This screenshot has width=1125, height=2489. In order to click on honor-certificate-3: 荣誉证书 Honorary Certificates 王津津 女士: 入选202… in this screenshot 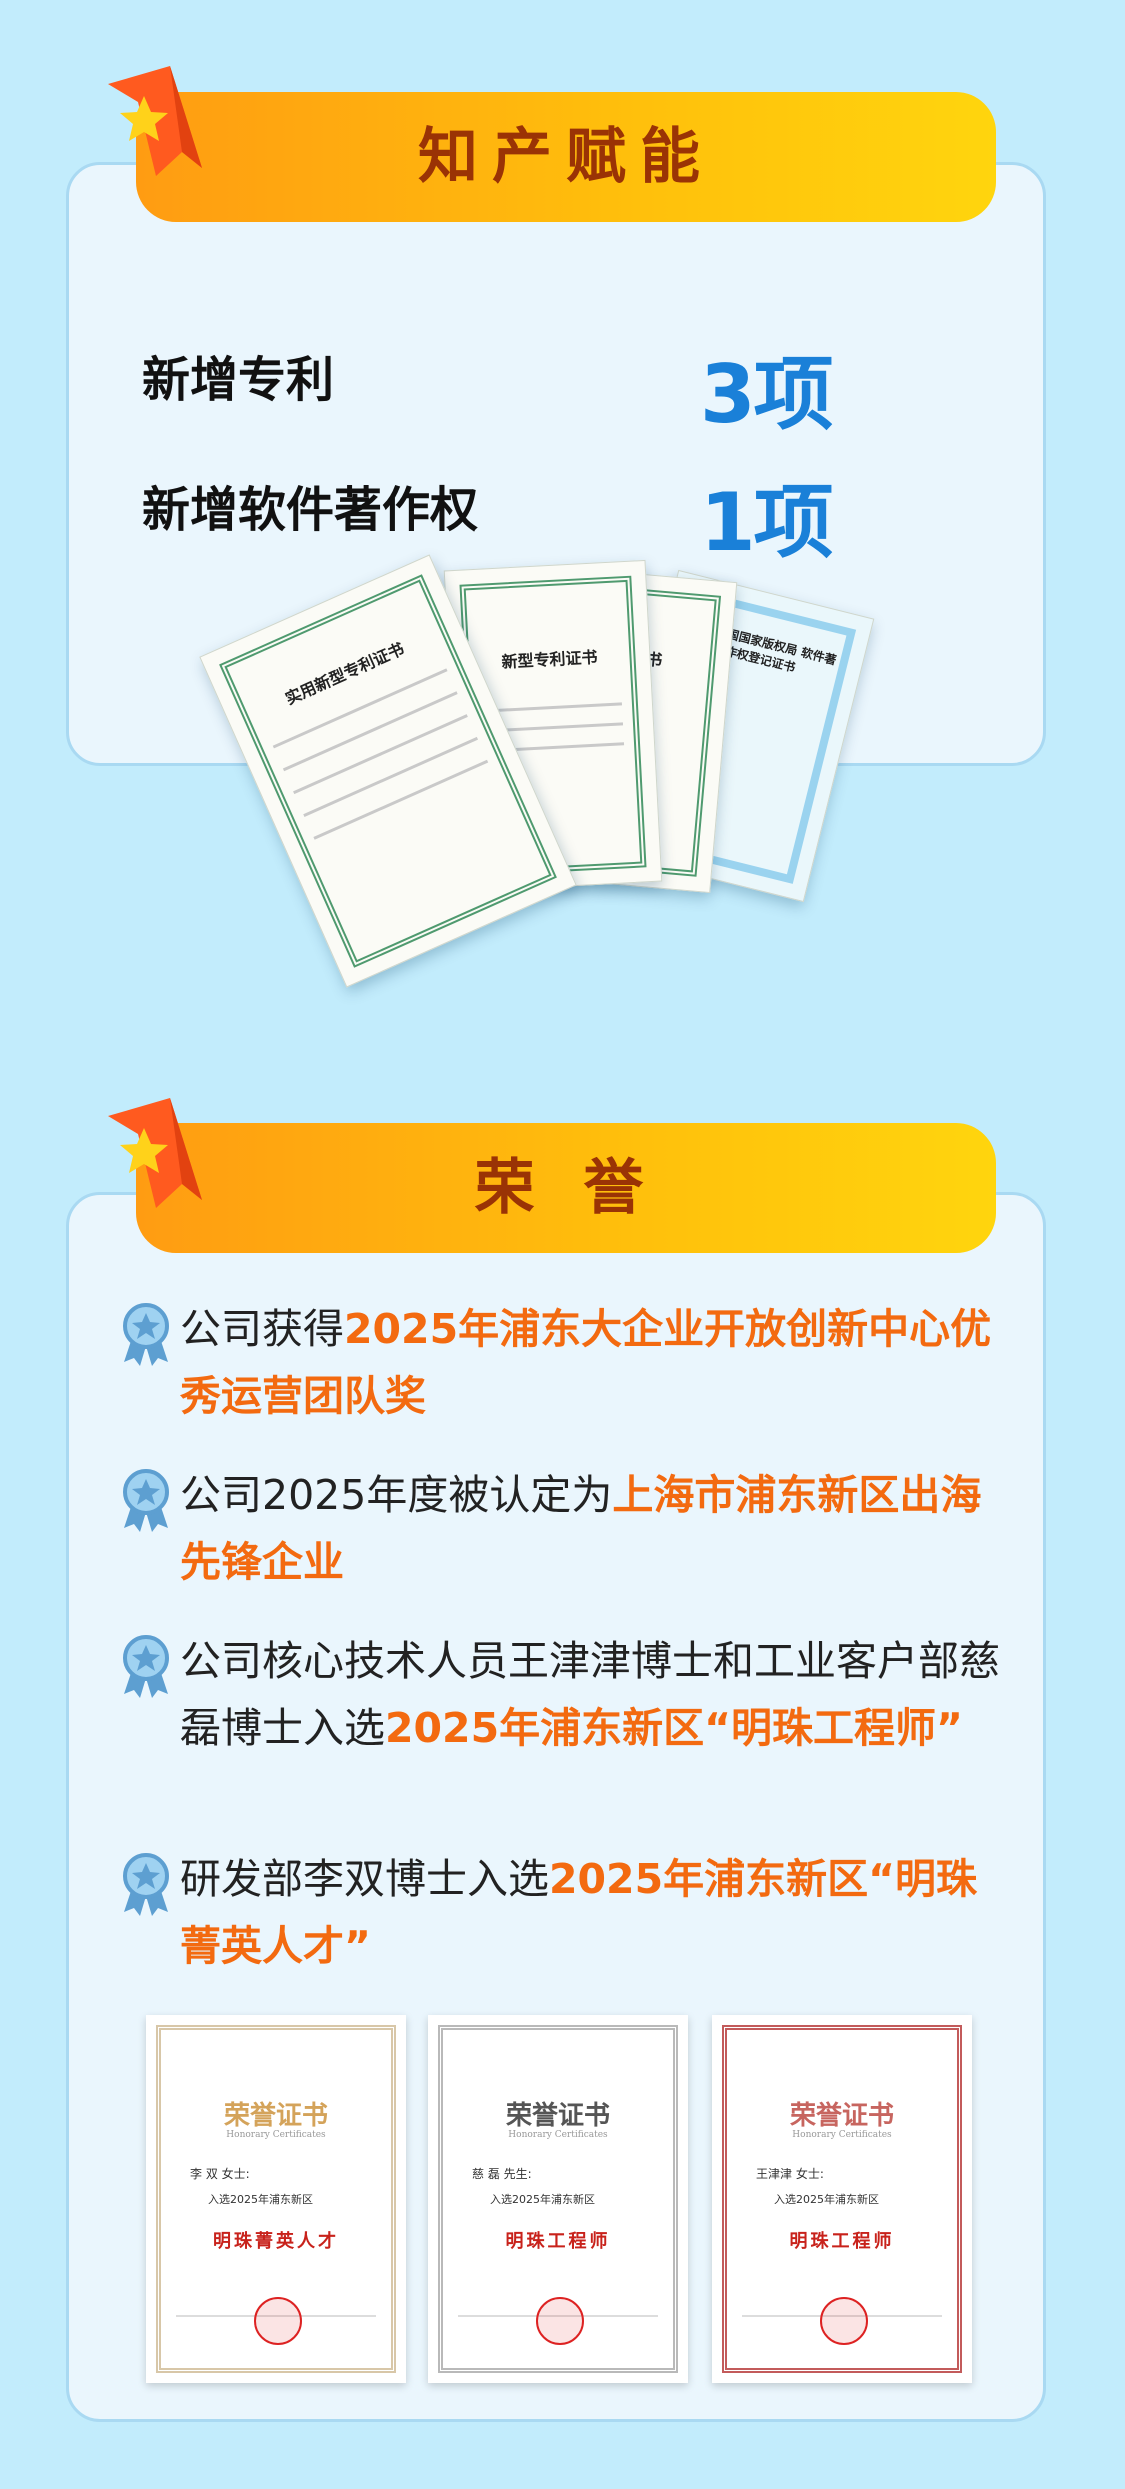, I will do `click(842, 2199)`.